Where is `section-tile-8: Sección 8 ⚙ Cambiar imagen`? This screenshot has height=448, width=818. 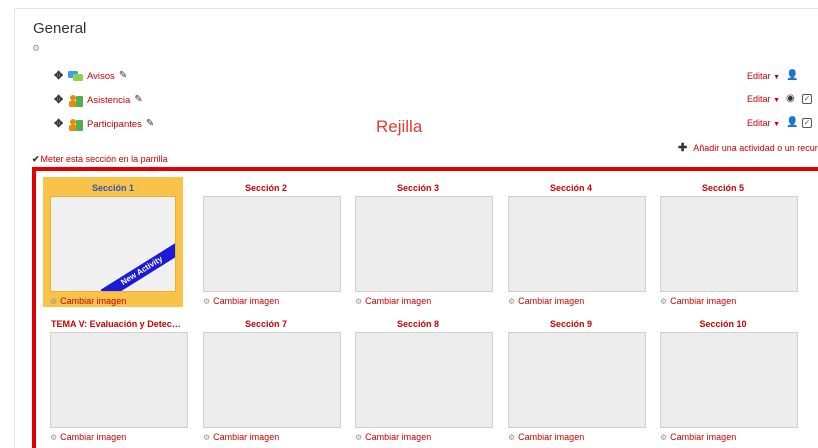 section-tile-8: Sección 8 ⚙ Cambiar imagen is located at coordinates (420, 378).